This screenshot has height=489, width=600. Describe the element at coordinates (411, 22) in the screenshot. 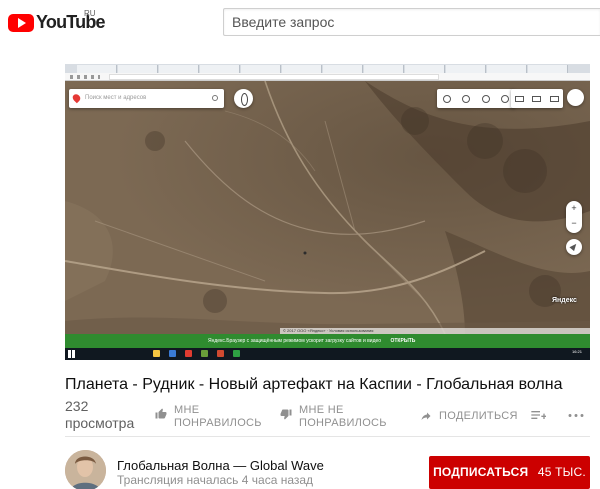

I see `search-input: Введите запрос` at that location.